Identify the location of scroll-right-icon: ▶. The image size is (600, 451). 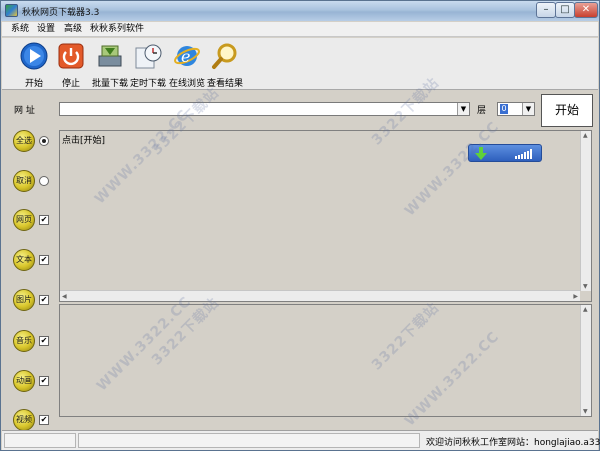
(575, 296).